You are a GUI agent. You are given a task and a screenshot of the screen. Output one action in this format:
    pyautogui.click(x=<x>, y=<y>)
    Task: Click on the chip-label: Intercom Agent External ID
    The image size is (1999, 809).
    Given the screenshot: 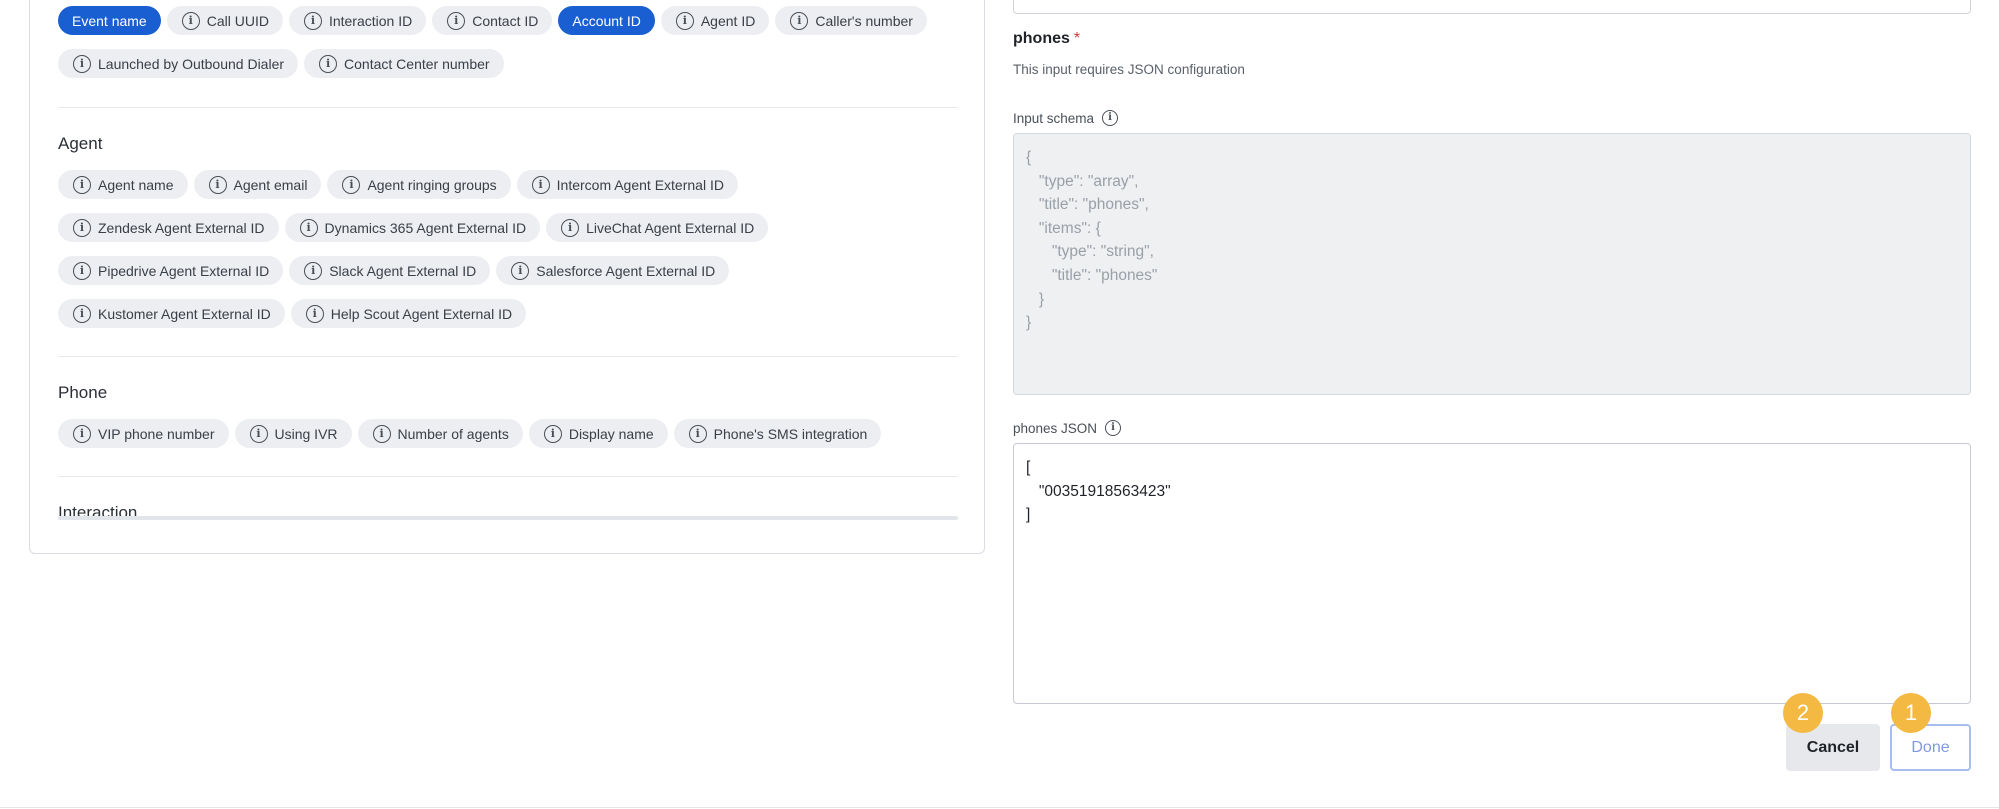 What is the action you would take?
    pyautogui.click(x=640, y=184)
    